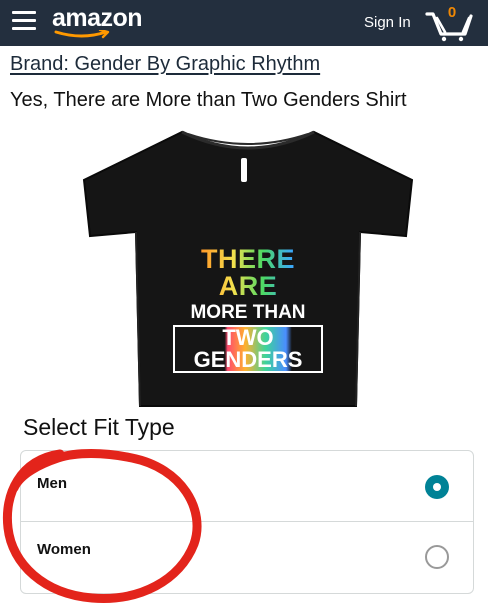 The height and width of the screenshot is (607, 488). Describe the element at coordinates (102, 526) in the screenshot. I see `red-circle-annotation` at that location.